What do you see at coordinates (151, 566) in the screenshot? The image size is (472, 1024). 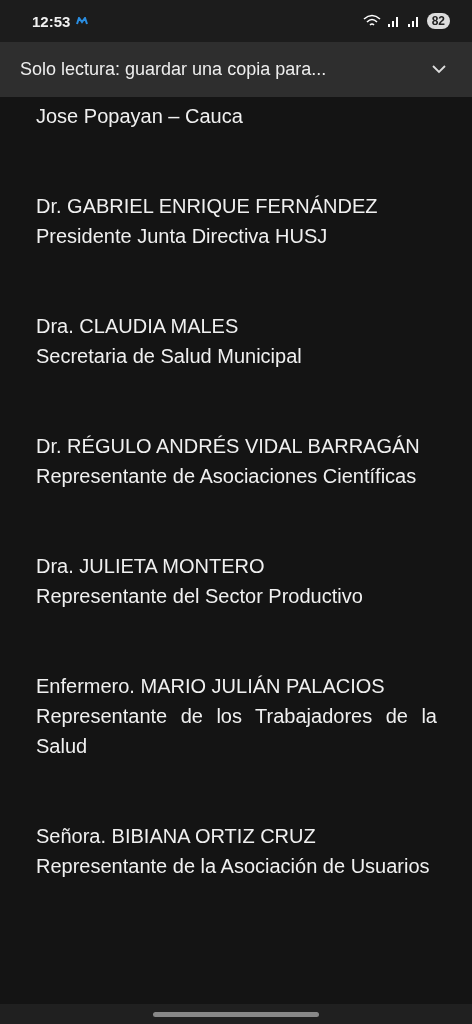 I see `document-text: Dra. JULIETA MONTERO` at bounding box center [151, 566].